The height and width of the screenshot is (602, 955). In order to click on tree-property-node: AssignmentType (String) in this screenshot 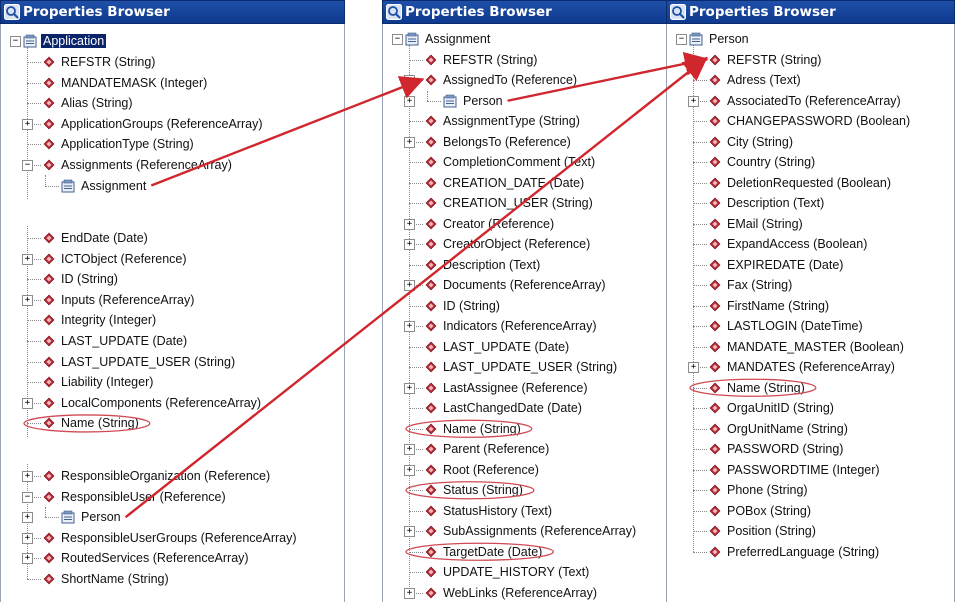, I will do `click(503, 121)`.